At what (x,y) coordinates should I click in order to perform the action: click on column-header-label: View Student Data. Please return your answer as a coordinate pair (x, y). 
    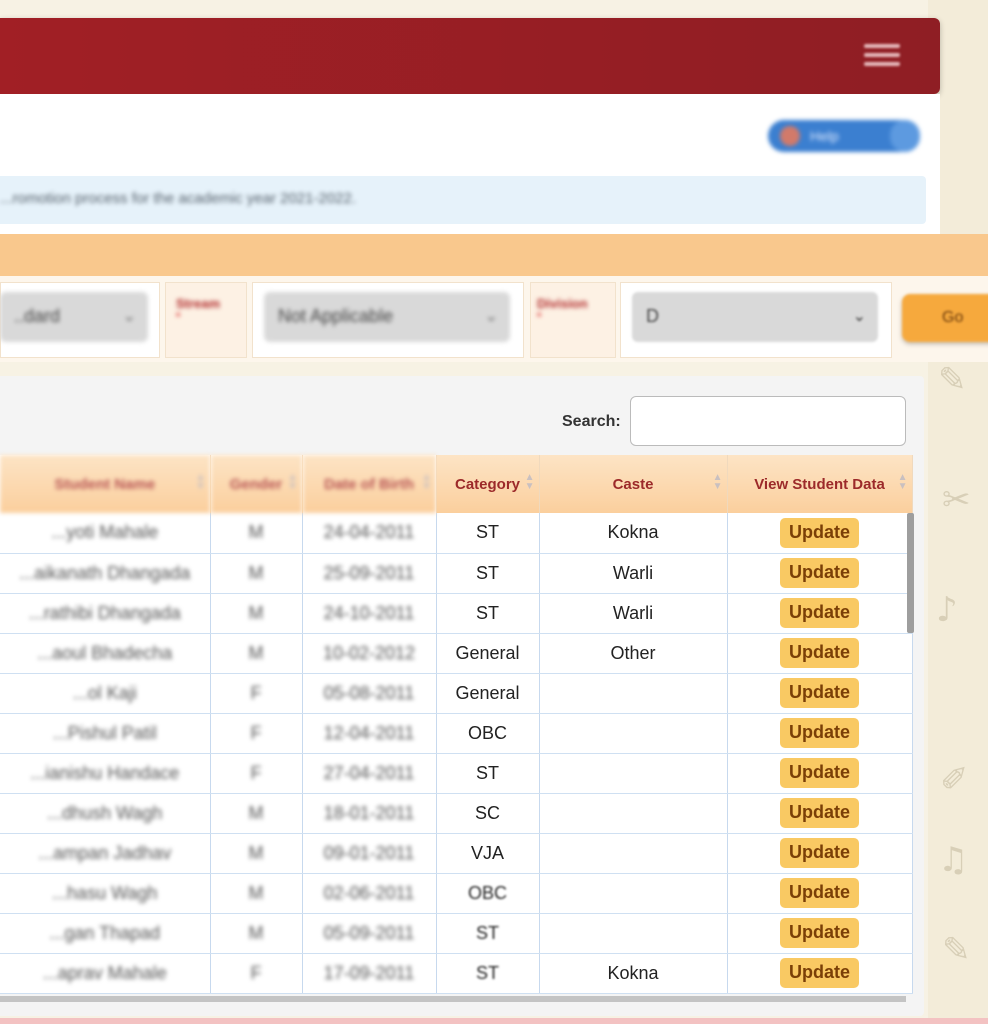
    Looking at the image, I should click on (819, 484).